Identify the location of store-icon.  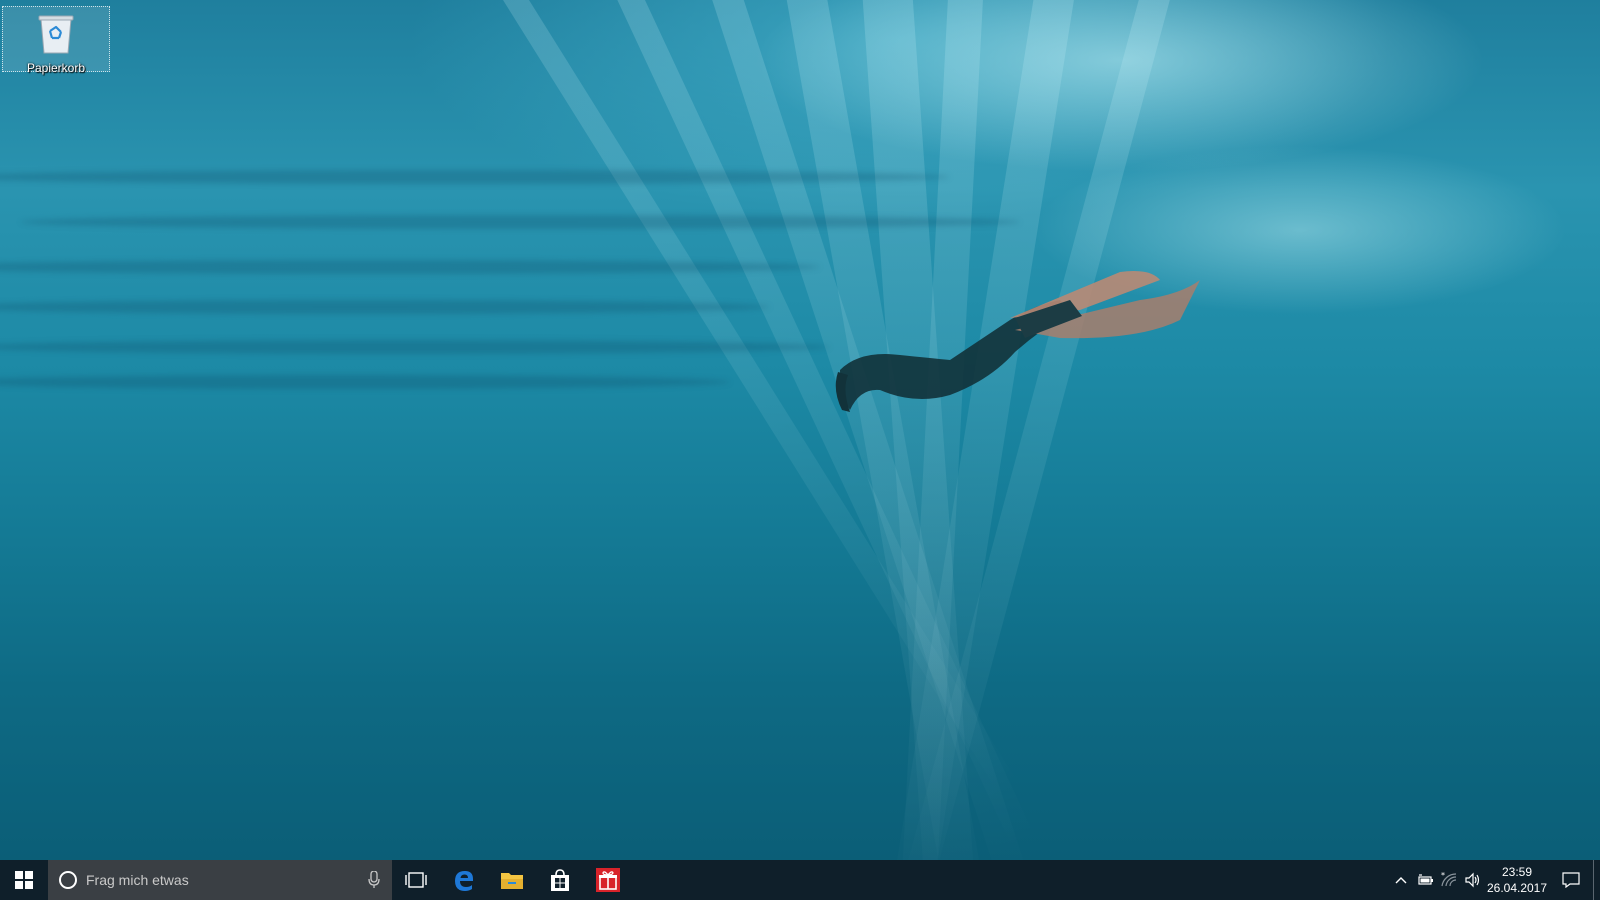
(560, 880).